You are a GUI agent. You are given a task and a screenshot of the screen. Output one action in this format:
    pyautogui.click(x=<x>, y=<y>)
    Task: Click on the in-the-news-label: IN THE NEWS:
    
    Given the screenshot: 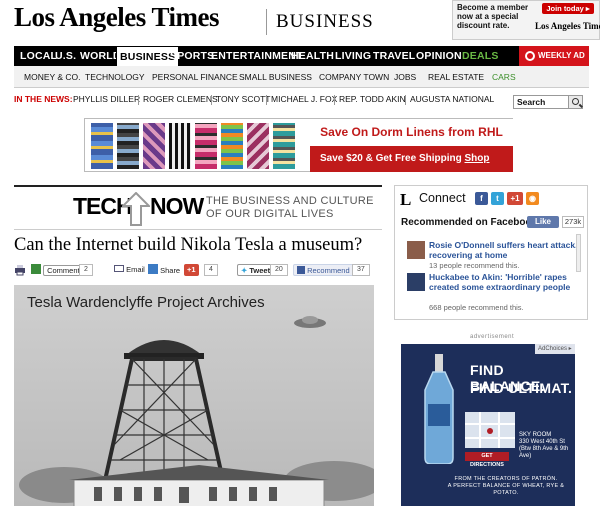 What is the action you would take?
    pyautogui.click(x=43, y=99)
    